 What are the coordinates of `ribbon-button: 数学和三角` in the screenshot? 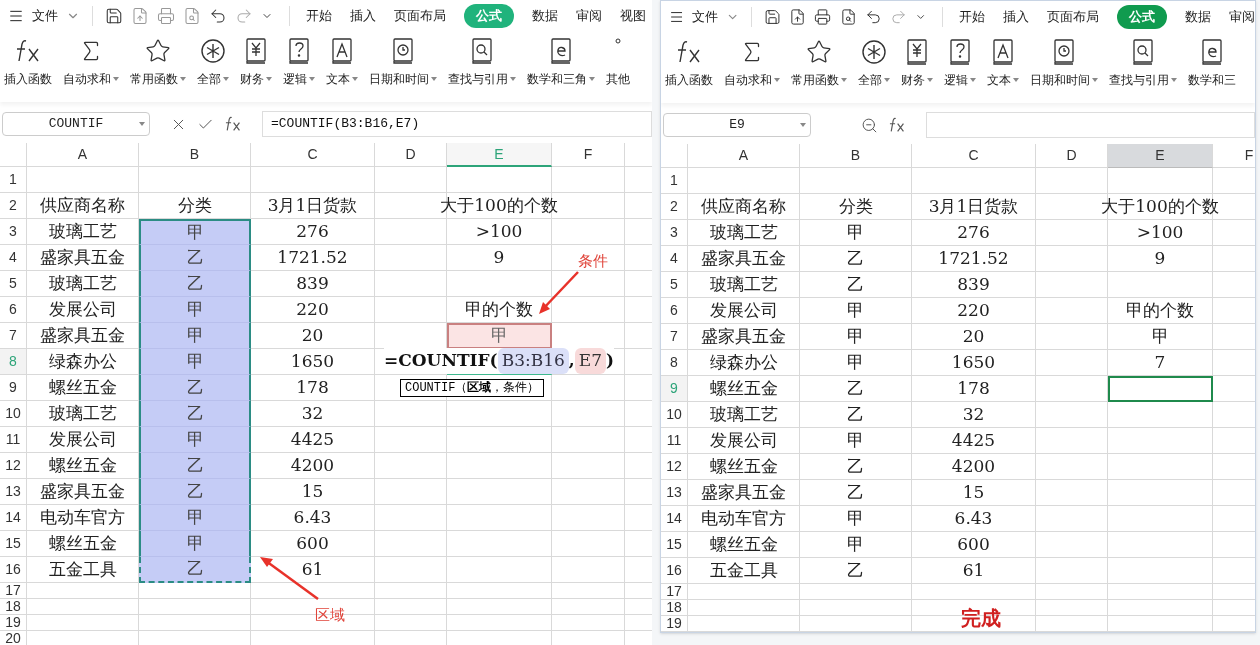 It's located at (561, 79).